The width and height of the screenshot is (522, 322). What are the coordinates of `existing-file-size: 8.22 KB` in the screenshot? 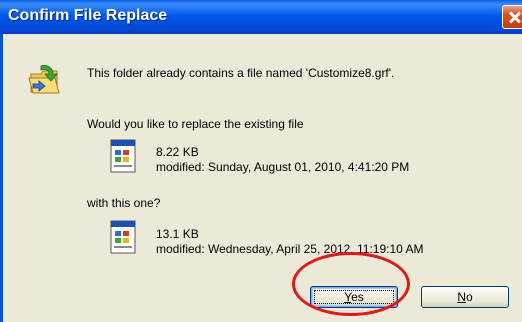 It's located at (177, 152).